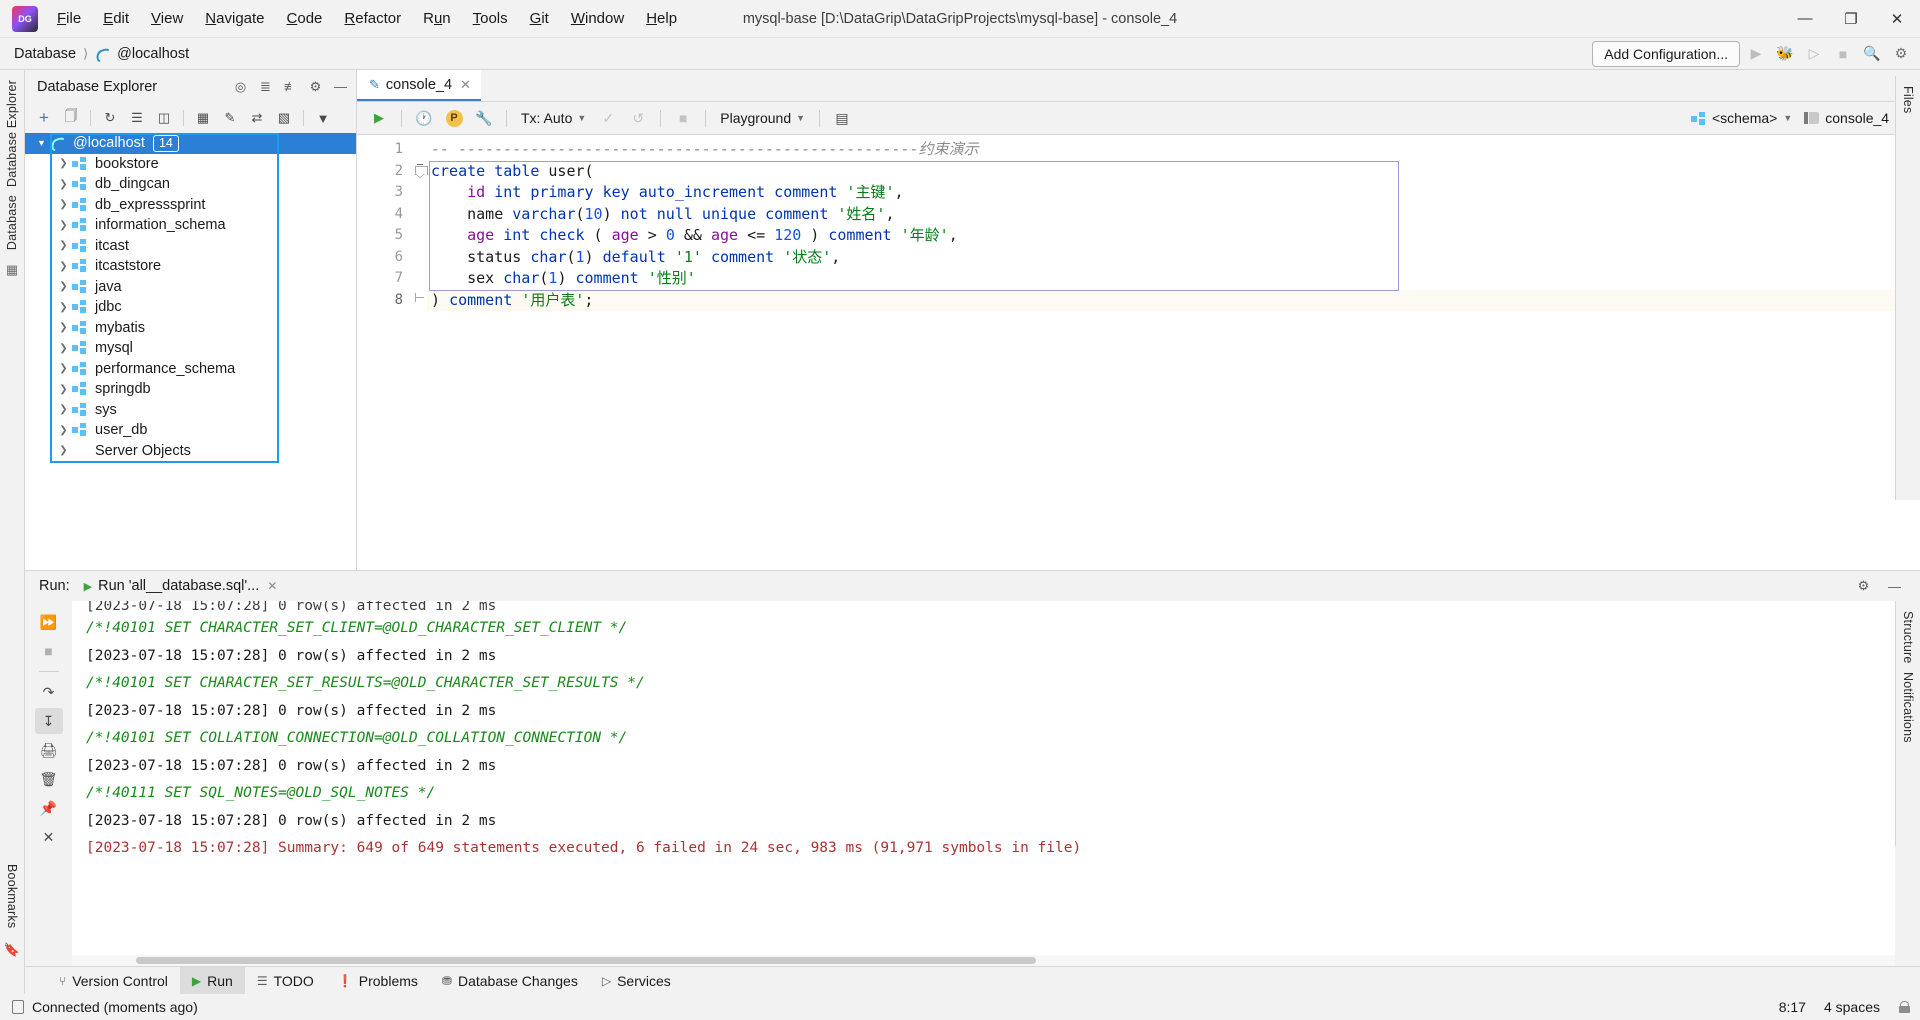 This screenshot has height=1020, width=1920. What do you see at coordinates (203, 118) in the screenshot?
I see `table-editor-icon: ▦` at bounding box center [203, 118].